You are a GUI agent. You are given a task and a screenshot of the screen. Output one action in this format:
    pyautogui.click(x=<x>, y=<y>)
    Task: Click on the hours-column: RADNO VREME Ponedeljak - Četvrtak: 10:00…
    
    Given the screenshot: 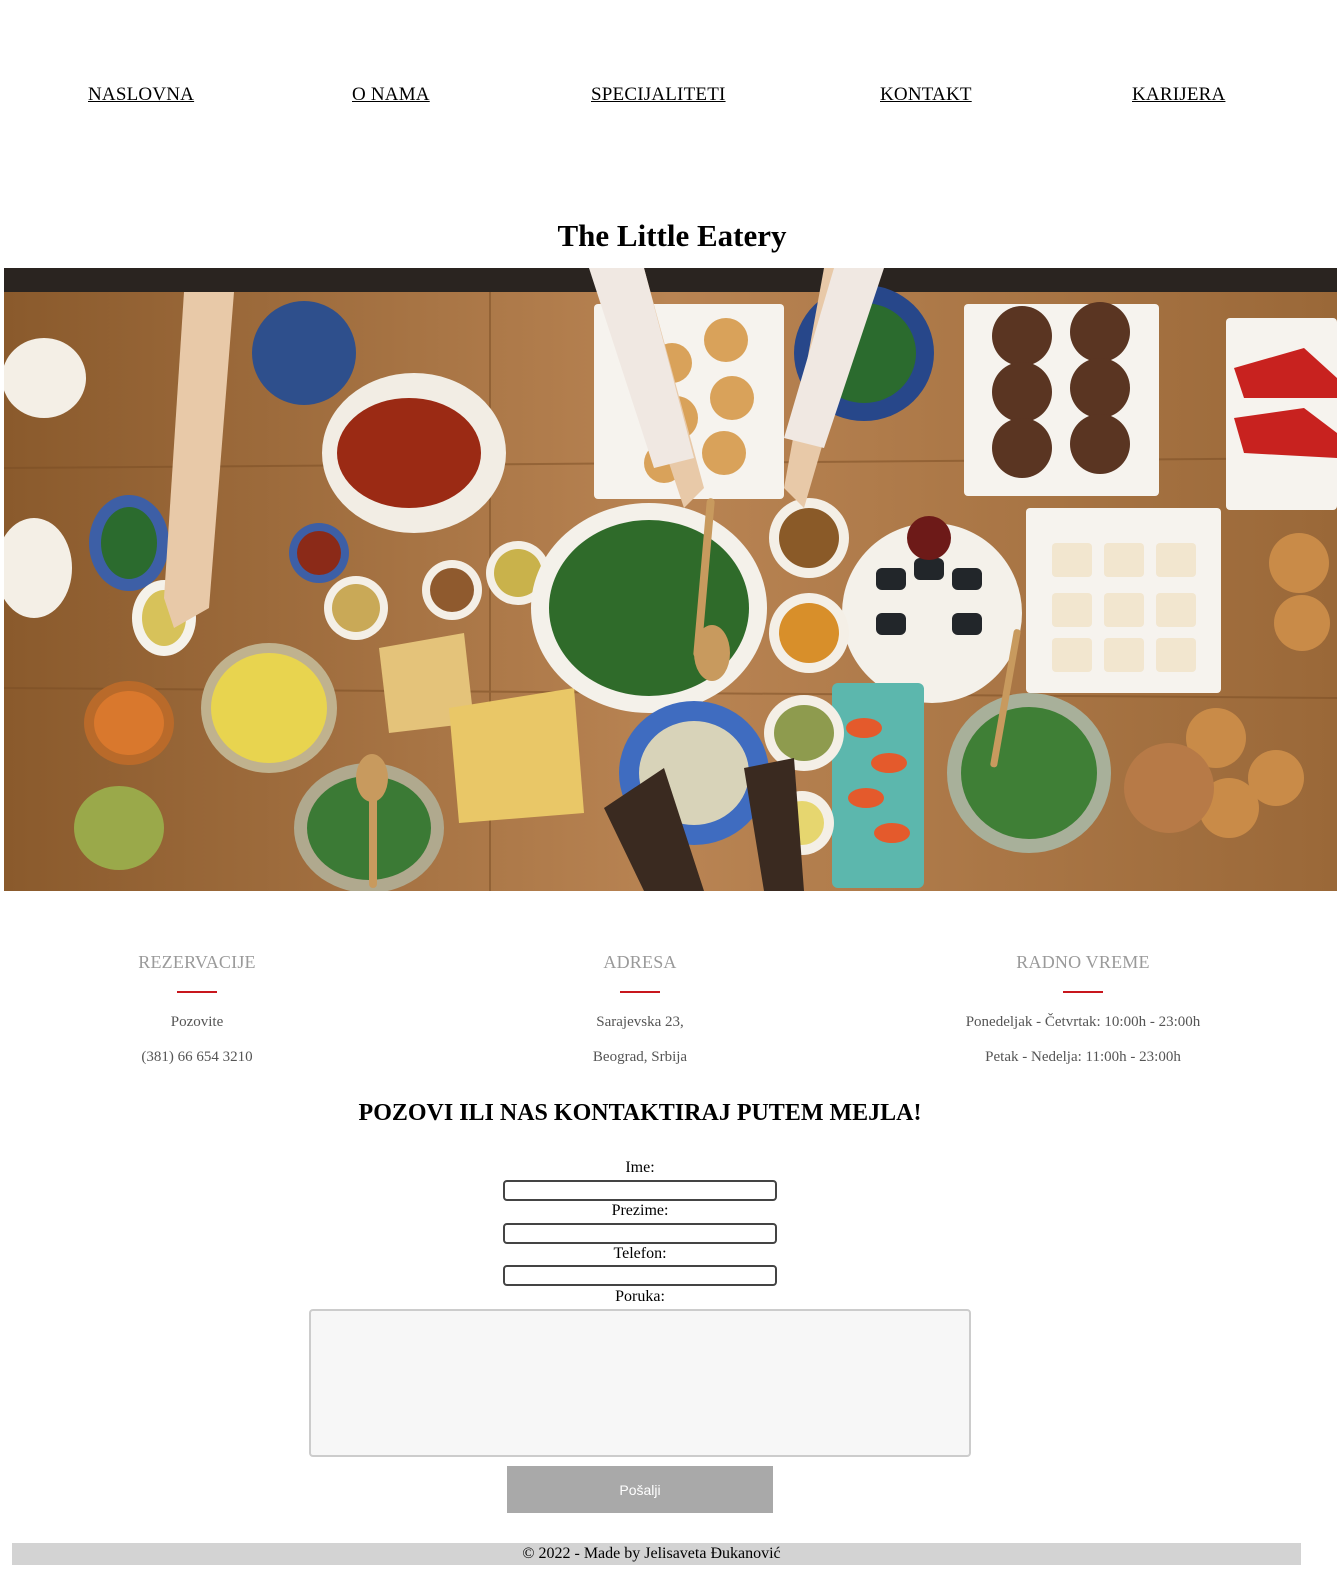 What is the action you would take?
    pyautogui.click(x=1083, y=1013)
    